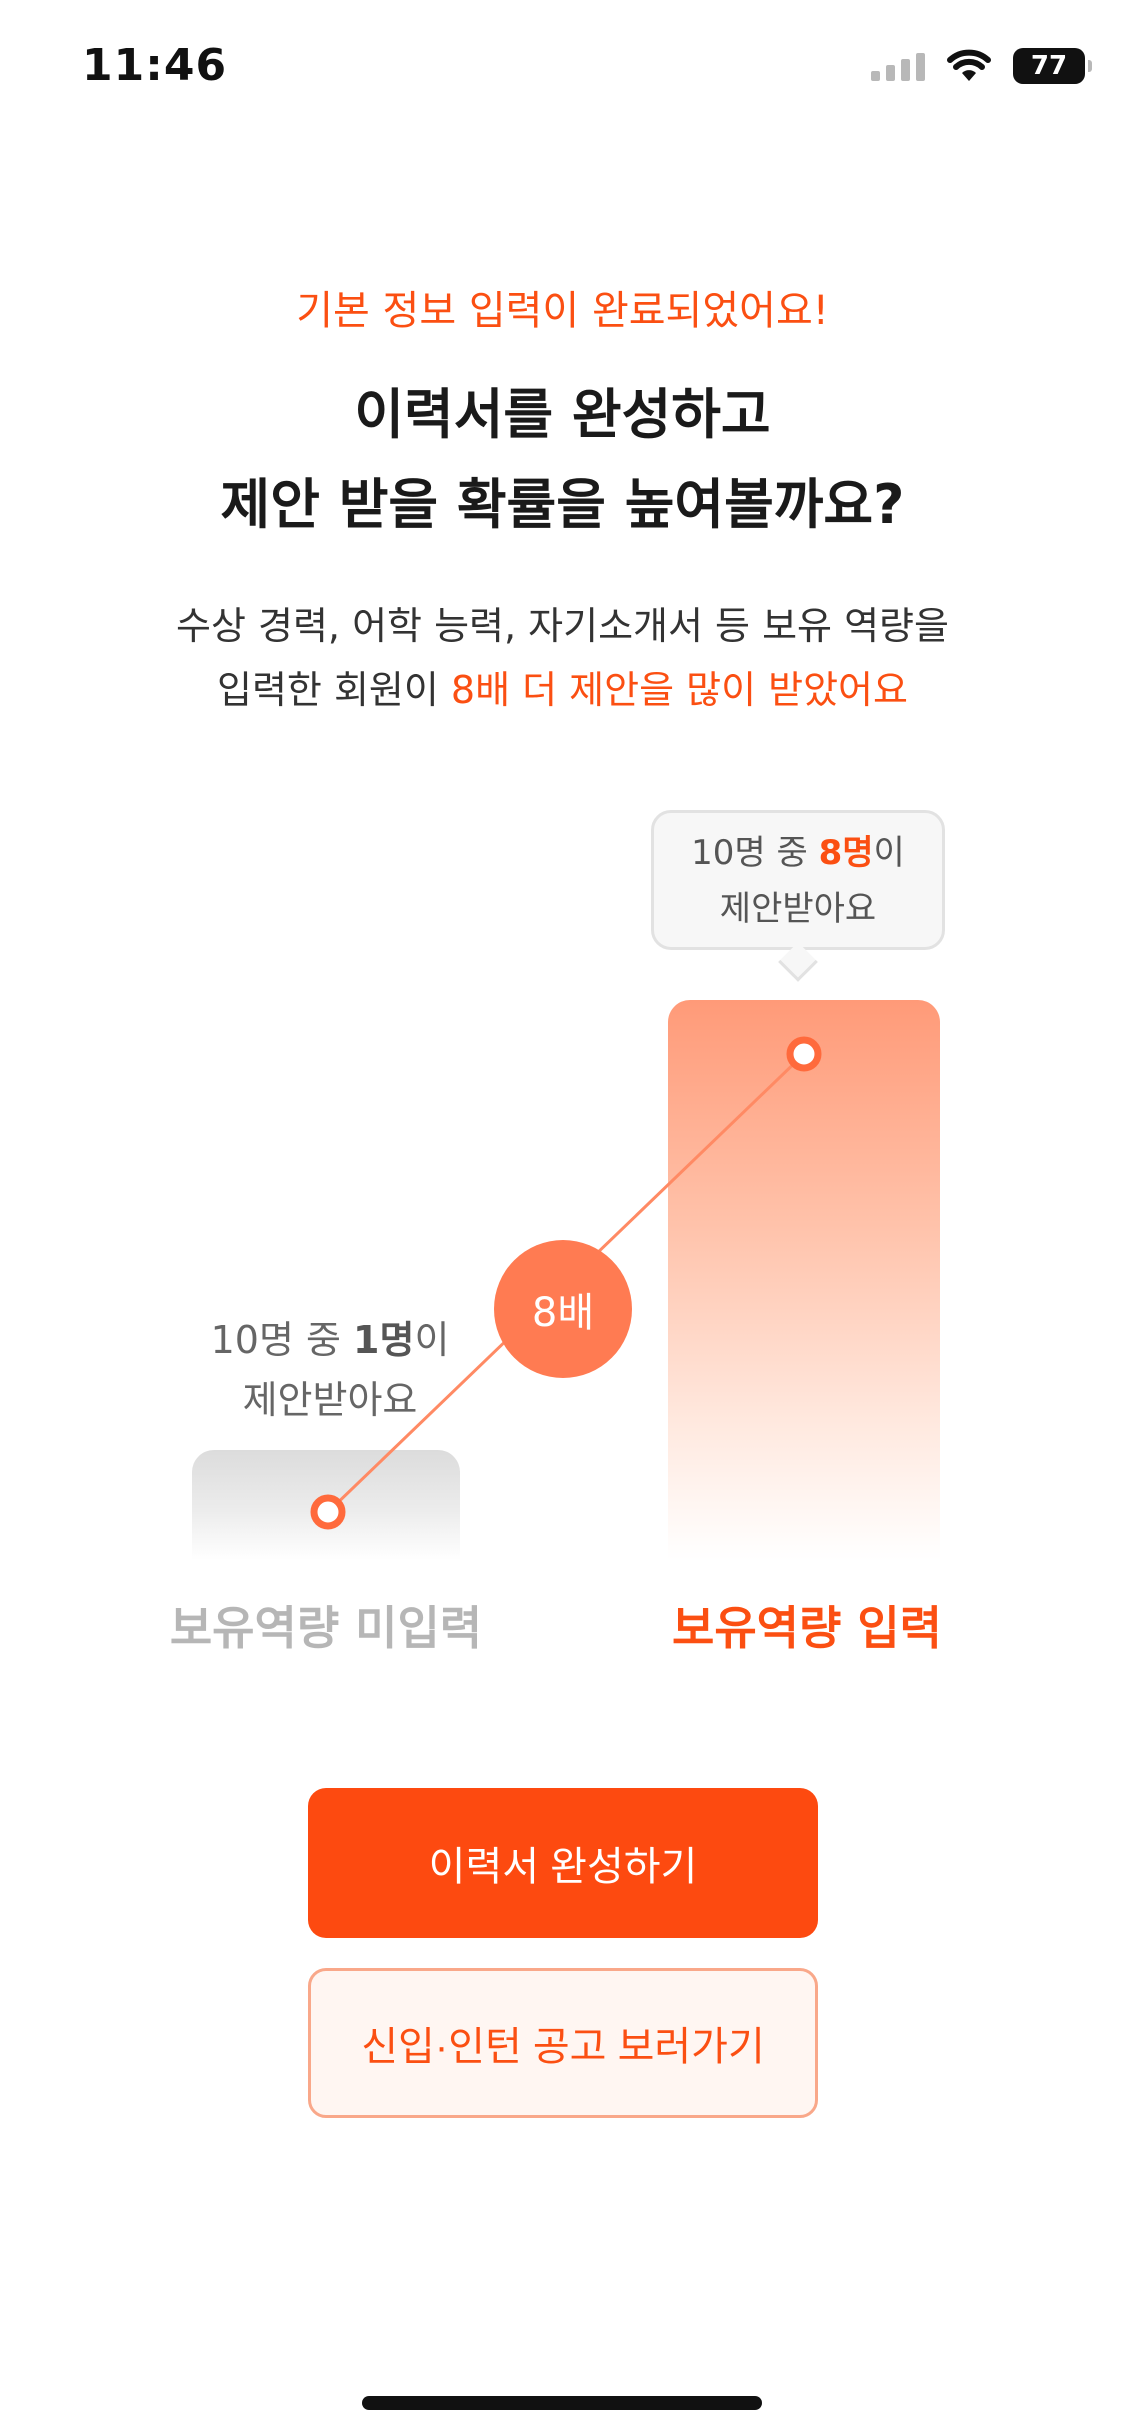 The height and width of the screenshot is (2436, 1125). Describe the element at coordinates (563, 2043) in the screenshot. I see `view-entry-intern-jobs-button: 신입·인턴 공고 보러가기` at that location.